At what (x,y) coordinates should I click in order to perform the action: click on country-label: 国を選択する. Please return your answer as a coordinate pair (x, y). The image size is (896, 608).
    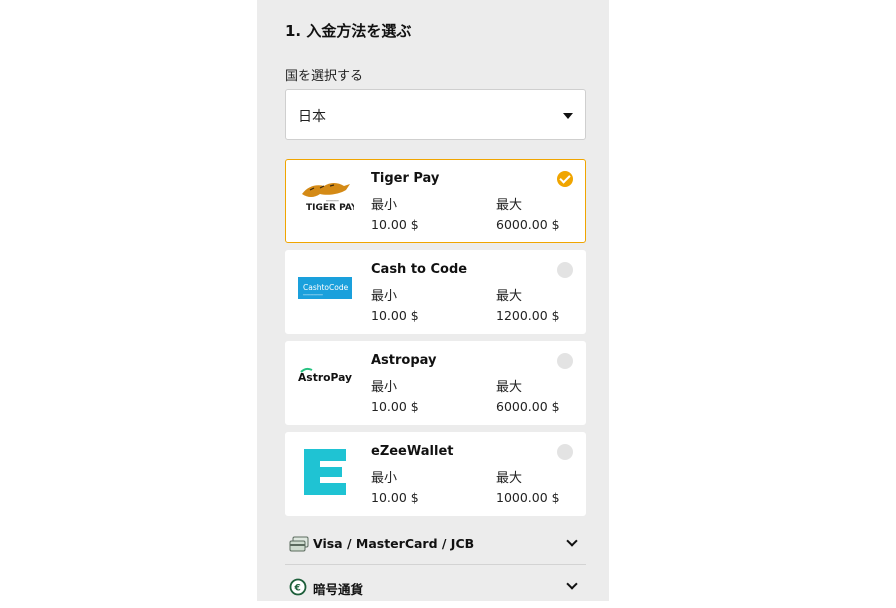
    Looking at the image, I should click on (324, 76).